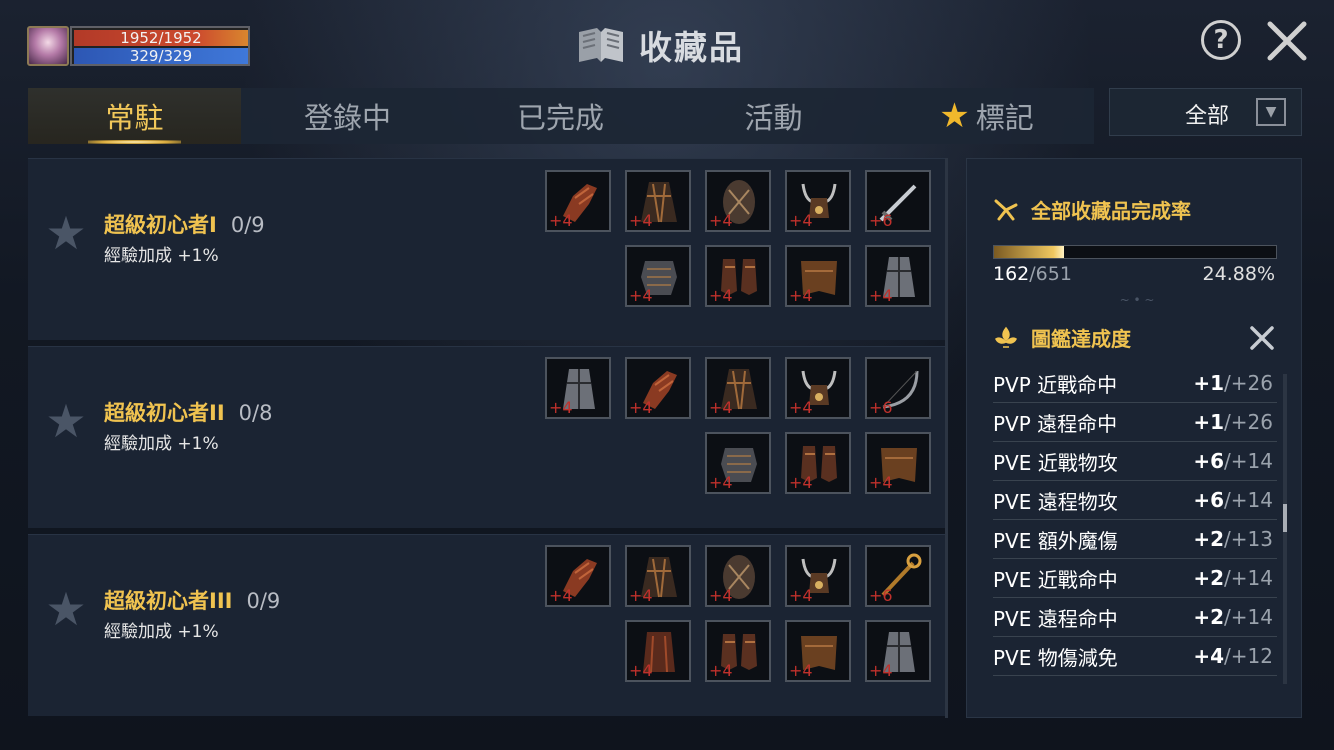 The height and width of the screenshot is (750, 1334). I want to click on tab-registering: 登錄中, so click(347, 116).